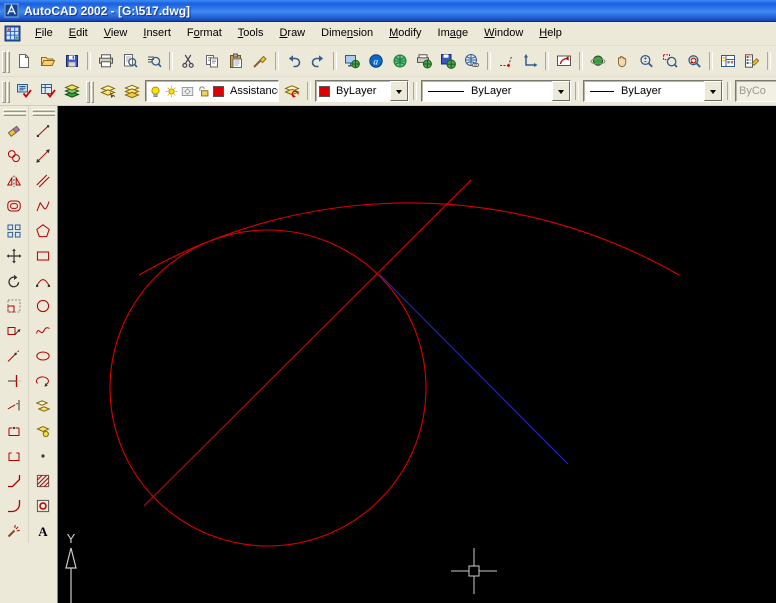  Describe the element at coordinates (14, 230) in the screenshot. I see `array-button` at that location.